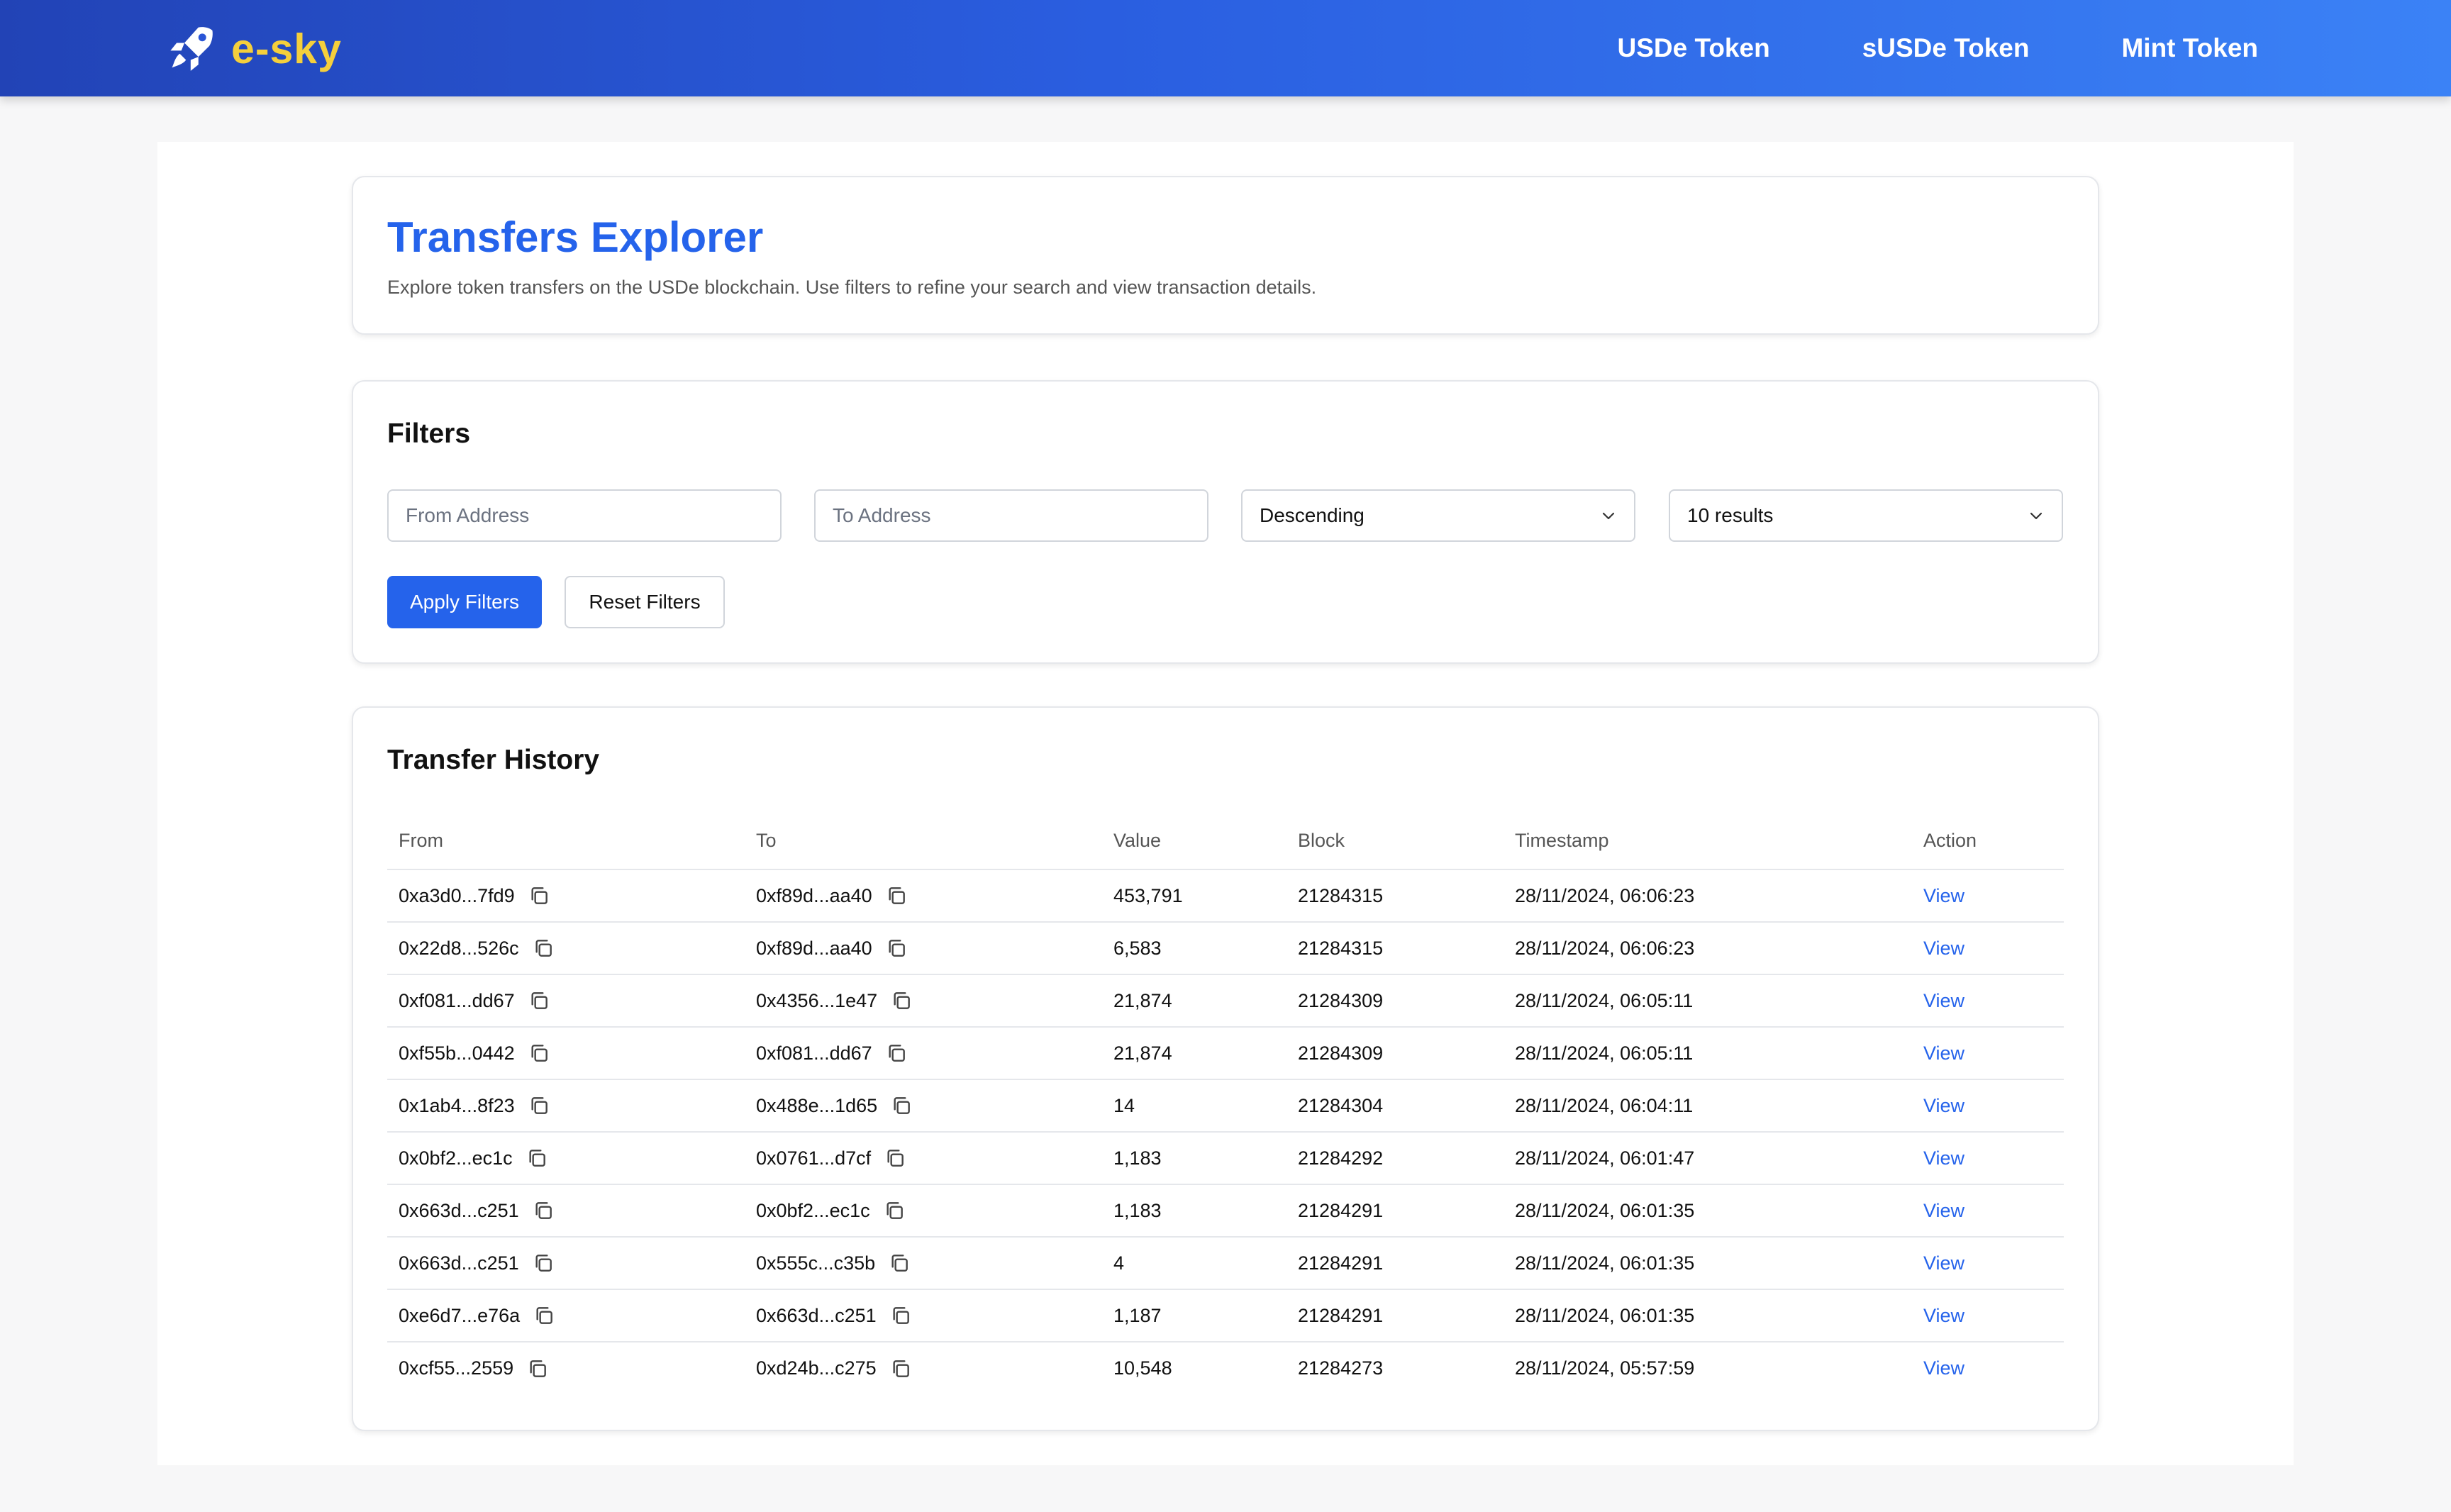 This screenshot has width=2451, height=1512. What do you see at coordinates (1395, 948) in the screenshot?
I see `block-cell: 21284315` at bounding box center [1395, 948].